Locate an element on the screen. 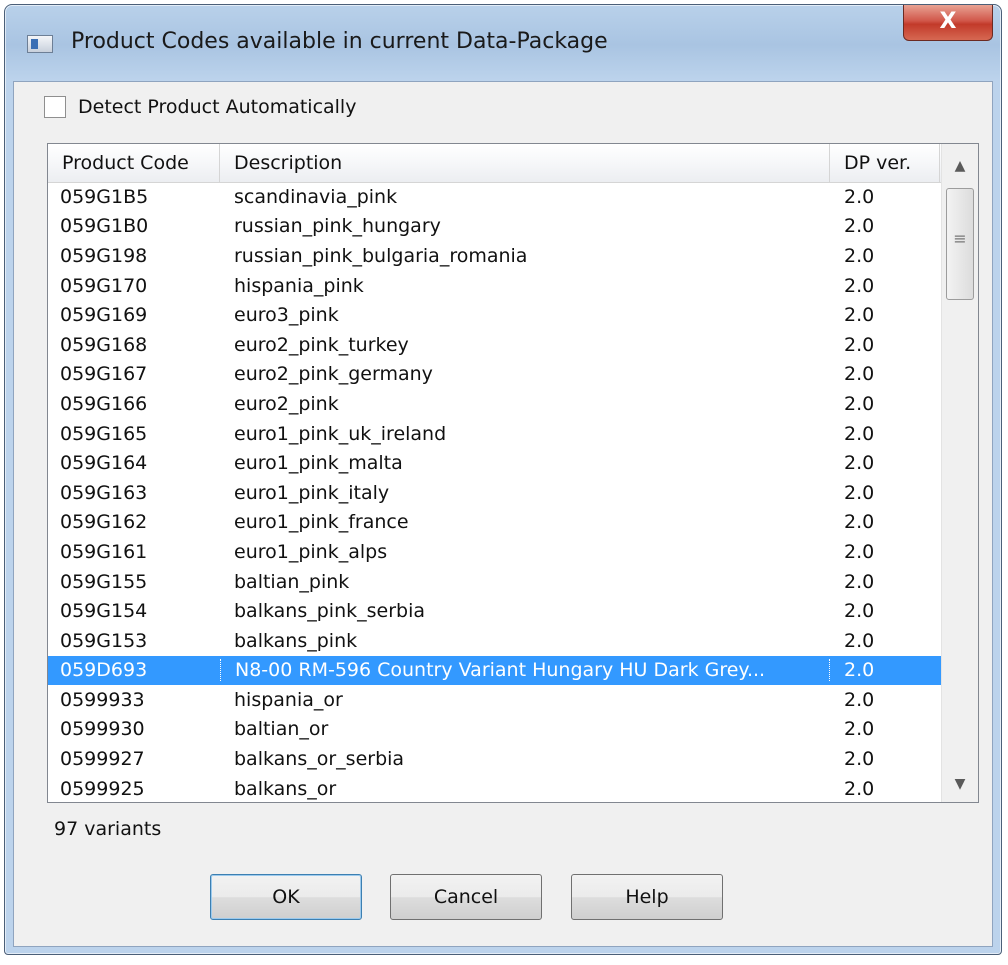 This screenshot has width=1008, height=965. table-row: 059G162 euro1_pink_france 2.0 is located at coordinates (494, 523).